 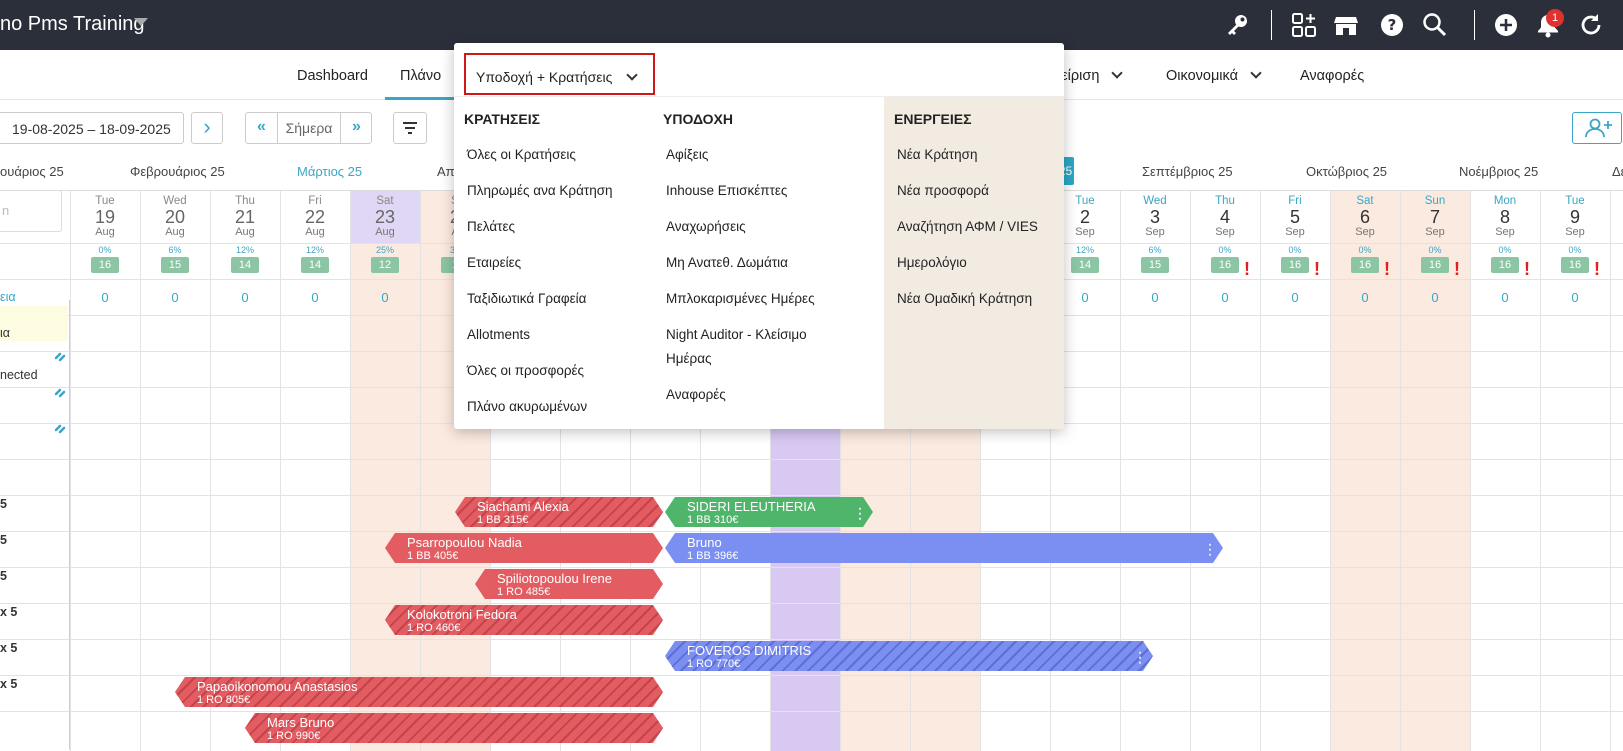 I want to click on room-label: ια, so click(x=5, y=333).